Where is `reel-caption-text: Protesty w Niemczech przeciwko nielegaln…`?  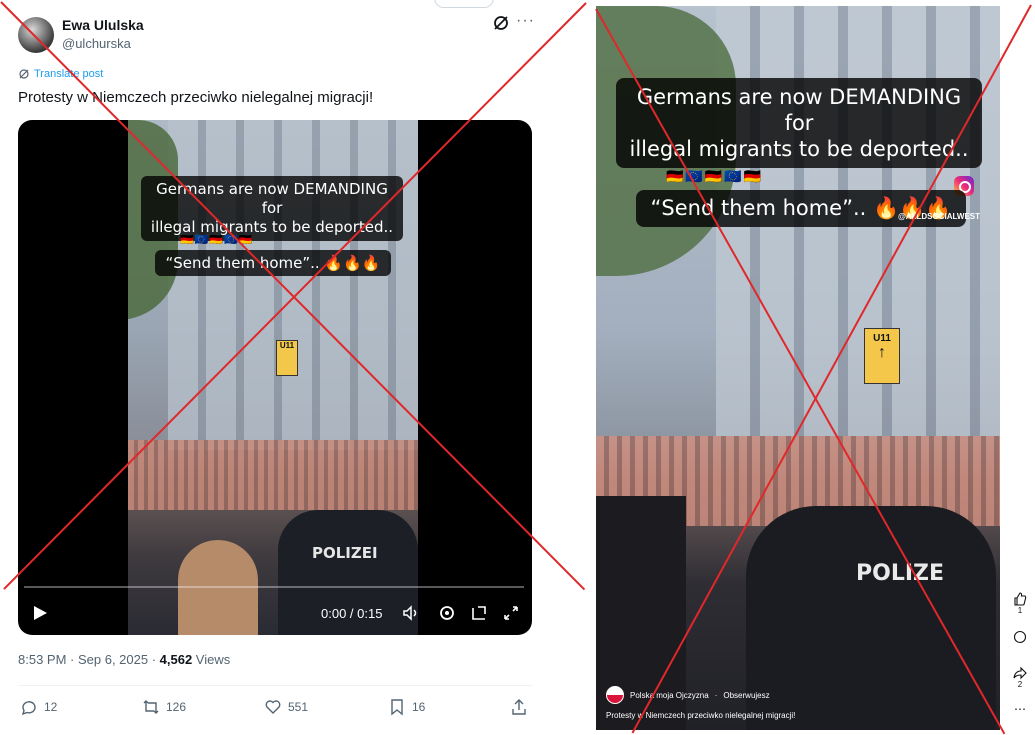 reel-caption-text: Protesty w Niemczech przeciwko nielegaln… is located at coordinates (701, 715).